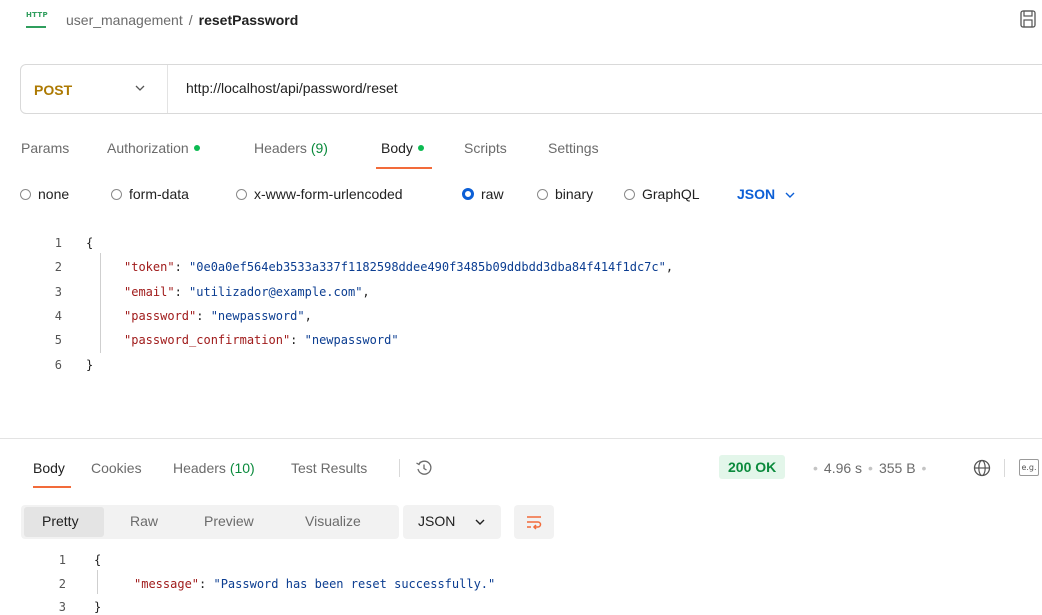 This screenshot has width=1042, height=615. I want to click on body-status-dot, so click(420, 148).